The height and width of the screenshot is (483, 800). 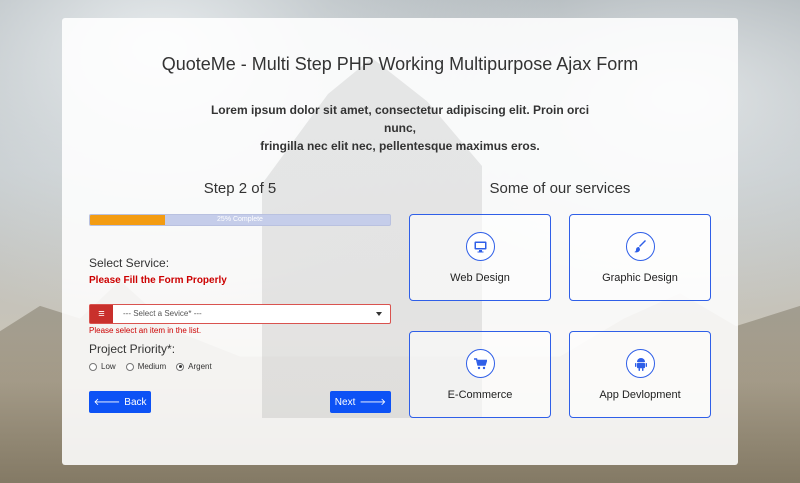 What do you see at coordinates (162, 313) in the screenshot?
I see `service-select-value: --- Select a Sevice* ---` at bounding box center [162, 313].